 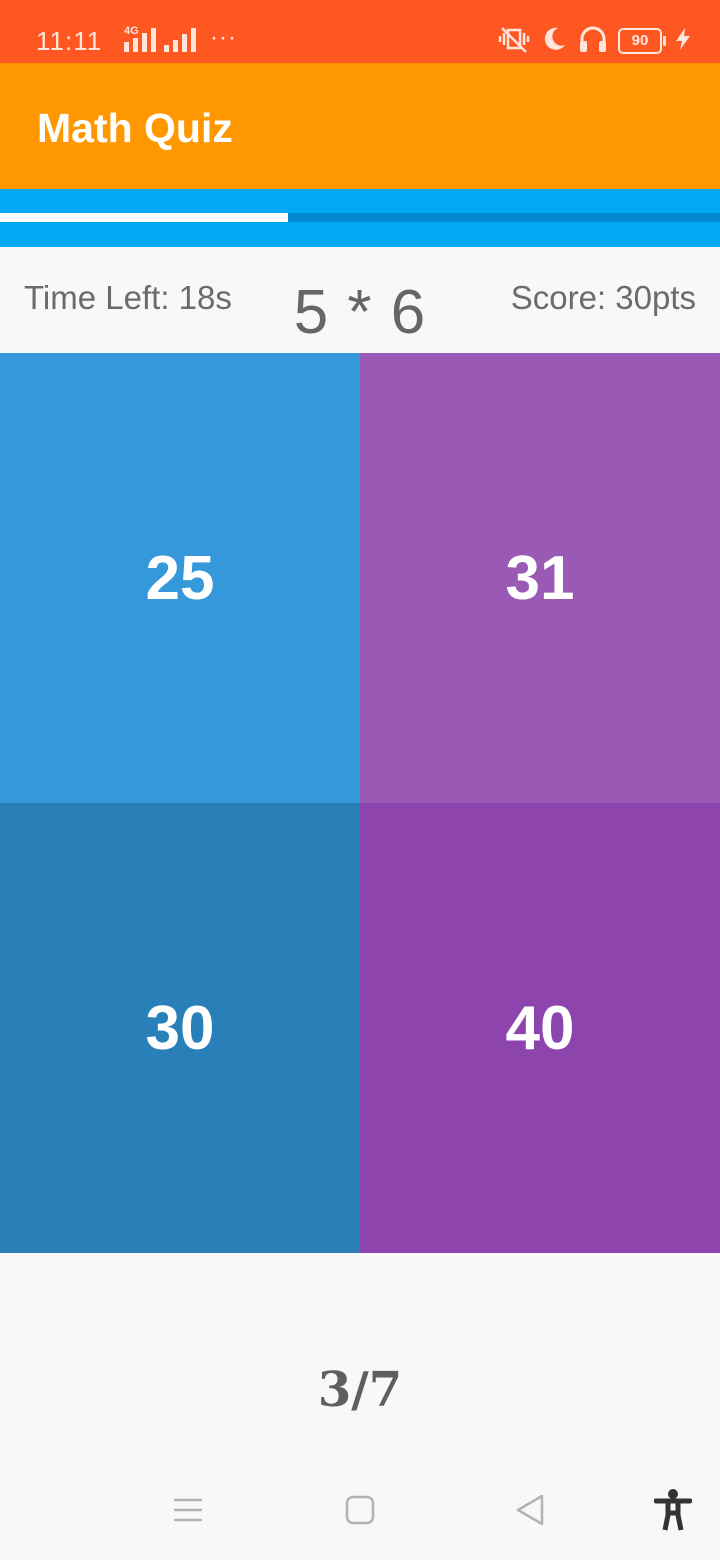 What do you see at coordinates (360, 300) in the screenshot?
I see `quiz-info-row: Time Left: 18s 5 * 6 Score: 30pts` at bounding box center [360, 300].